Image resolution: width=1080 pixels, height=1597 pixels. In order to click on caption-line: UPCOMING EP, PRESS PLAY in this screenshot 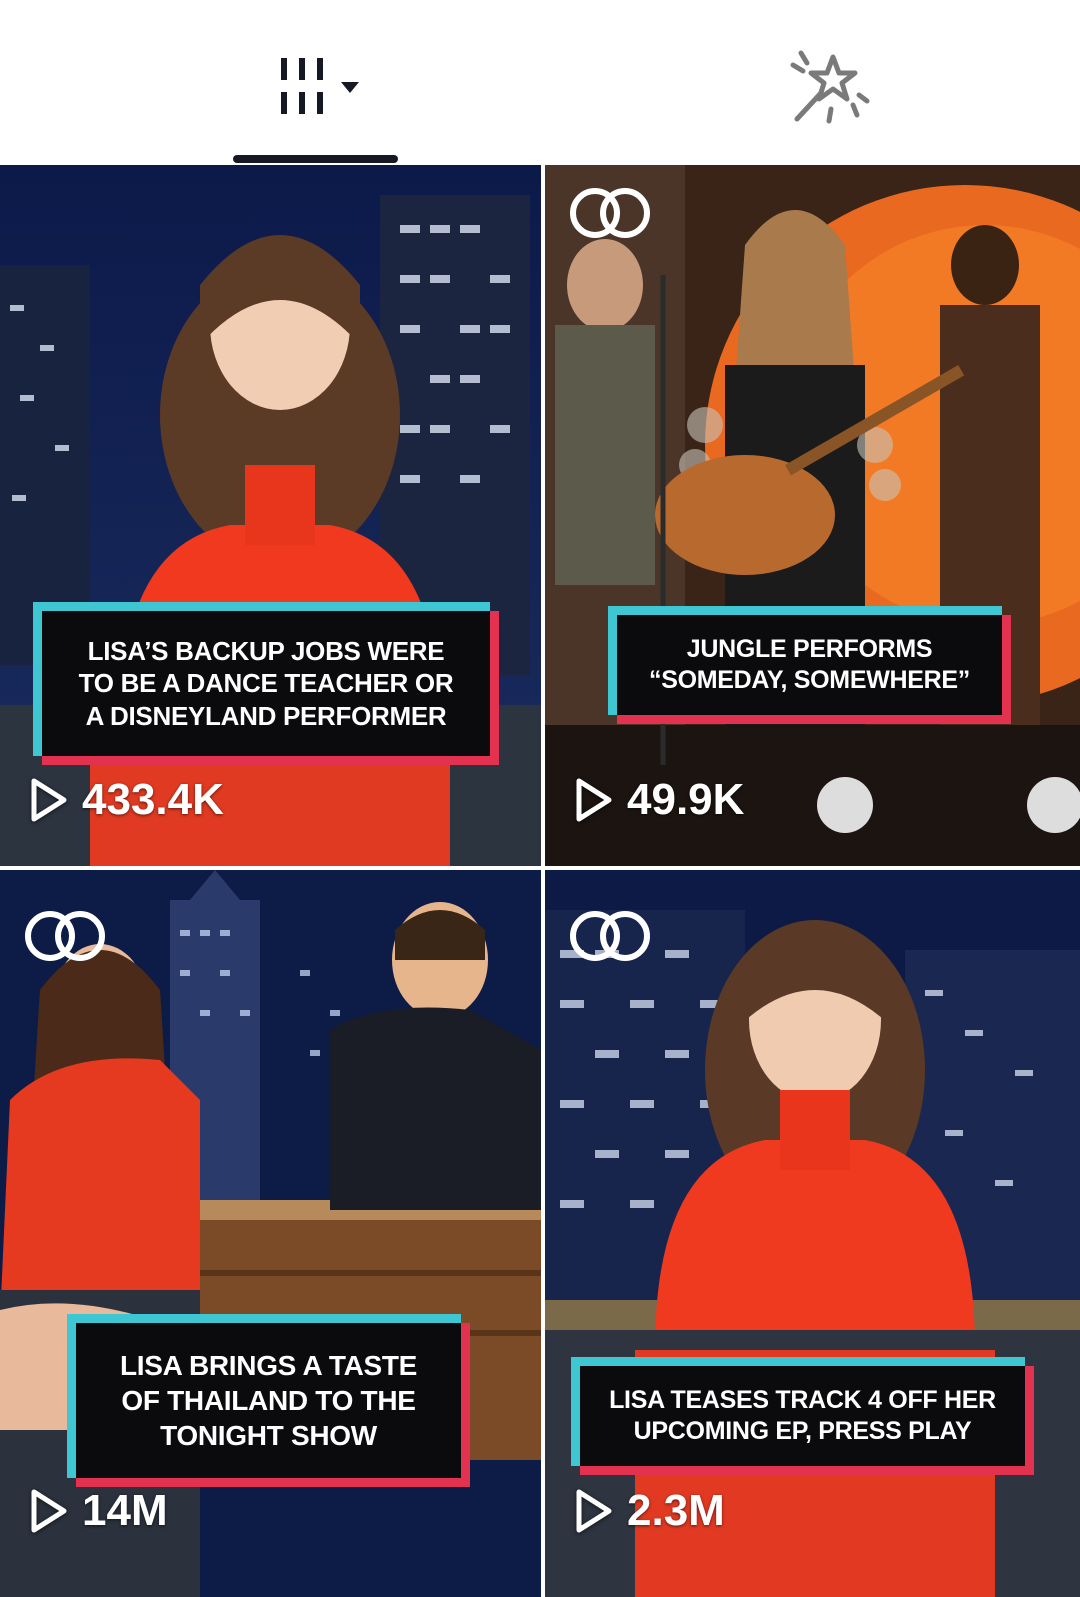, I will do `click(802, 1431)`.